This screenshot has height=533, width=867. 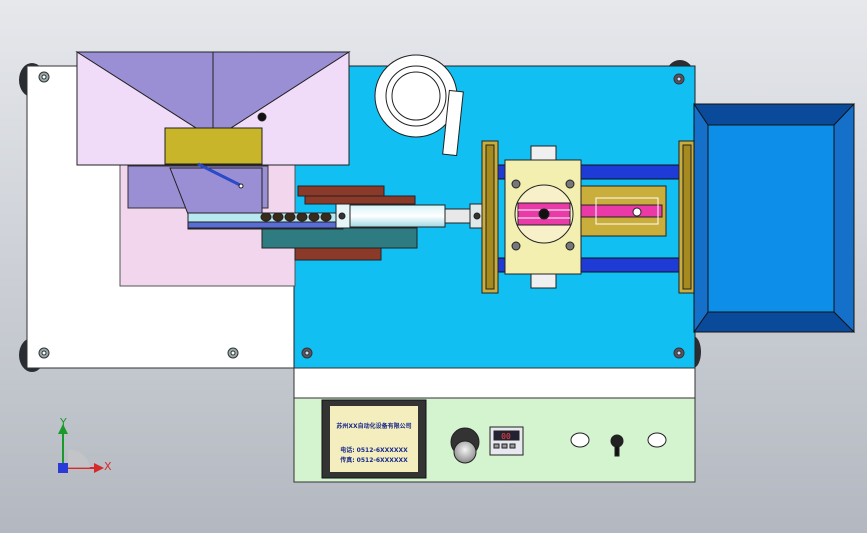 I want to click on control-panel-top-strip, so click(x=494, y=383).